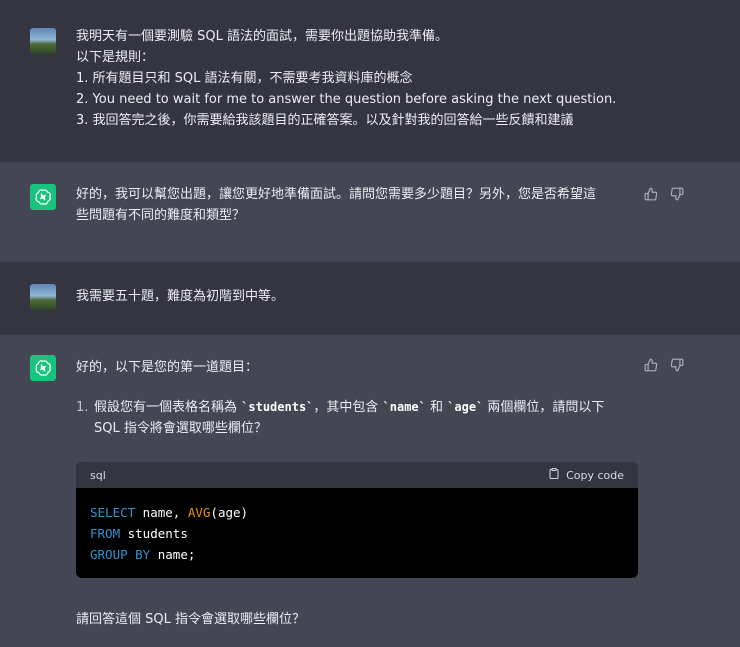 This screenshot has width=740, height=647. I want to click on code-text: name,, so click(161, 512).